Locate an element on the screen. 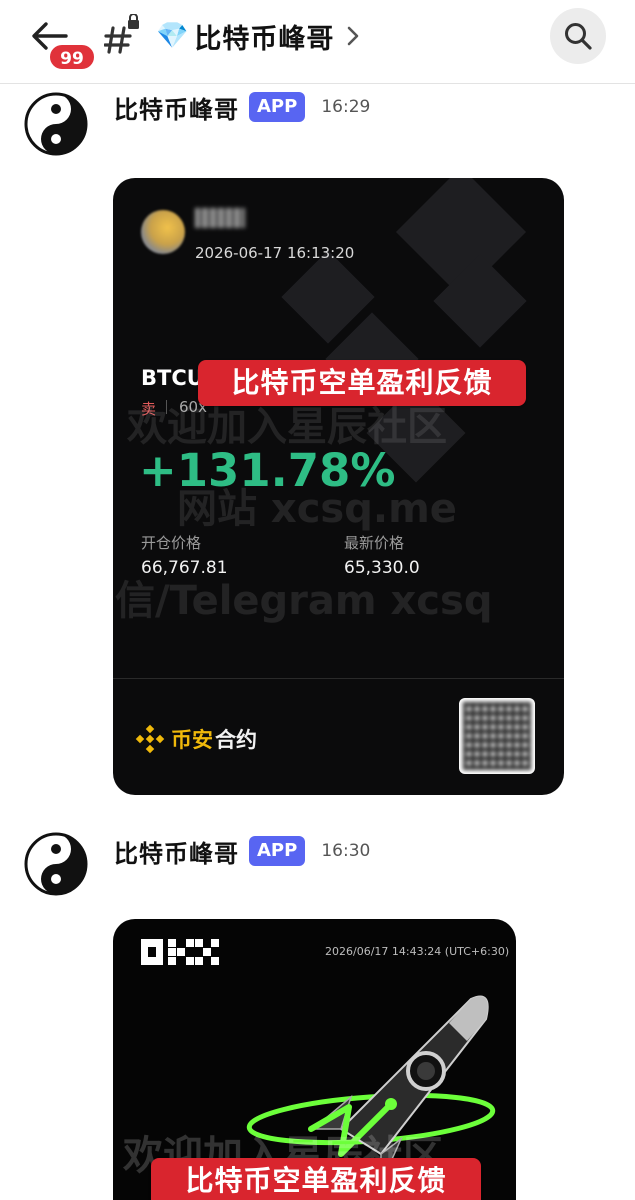 This screenshot has height=1200, width=635. binance-futures-logo: 币安 合约 is located at coordinates (196, 739).